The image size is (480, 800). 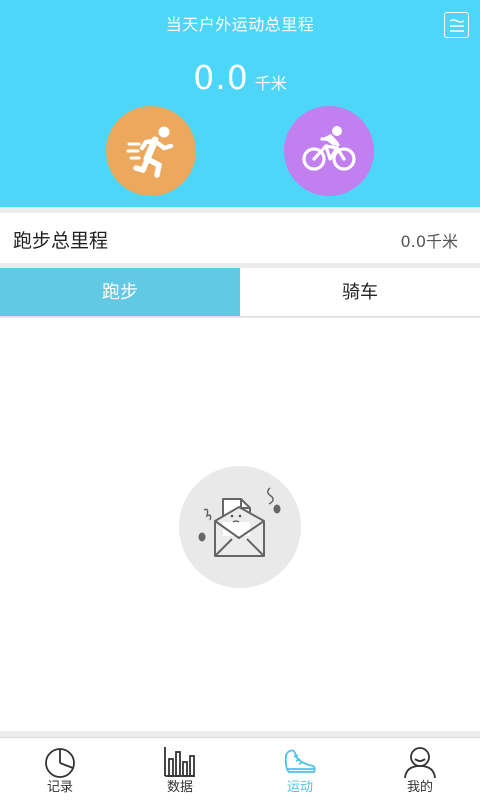 What do you see at coordinates (60, 763) in the screenshot?
I see `pie-chart-icon` at bounding box center [60, 763].